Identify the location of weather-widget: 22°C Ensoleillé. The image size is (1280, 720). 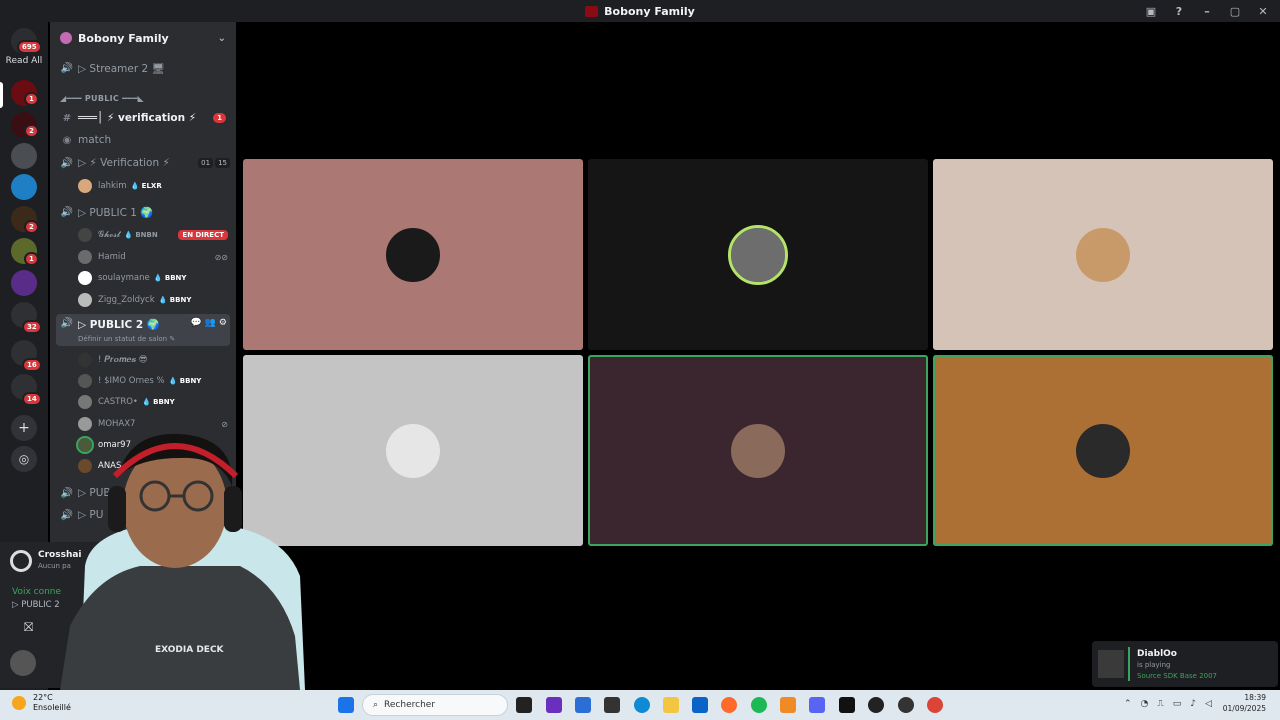
(41, 703).